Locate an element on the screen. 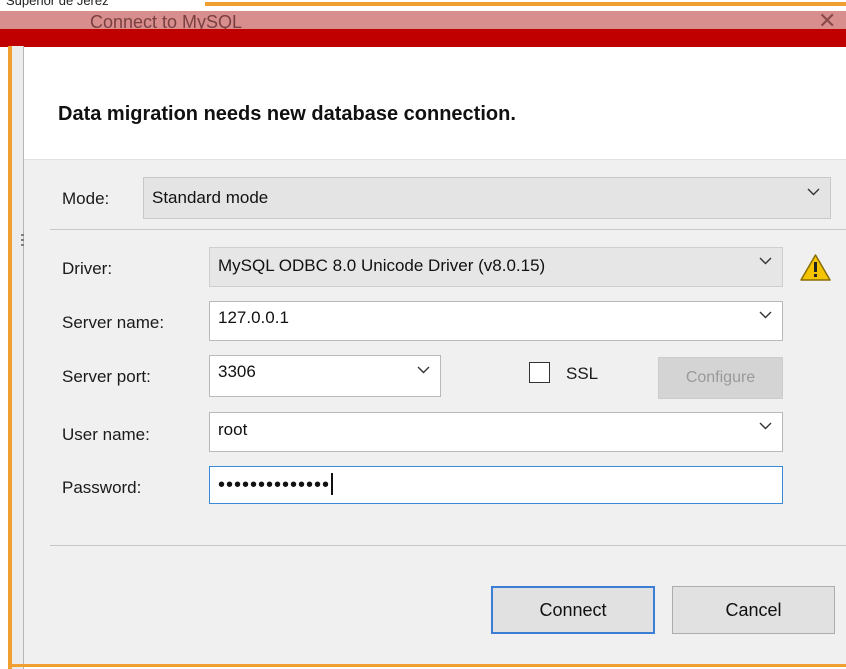 This screenshot has width=846, height=669. password-label: Password: is located at coordinates (102, 487).